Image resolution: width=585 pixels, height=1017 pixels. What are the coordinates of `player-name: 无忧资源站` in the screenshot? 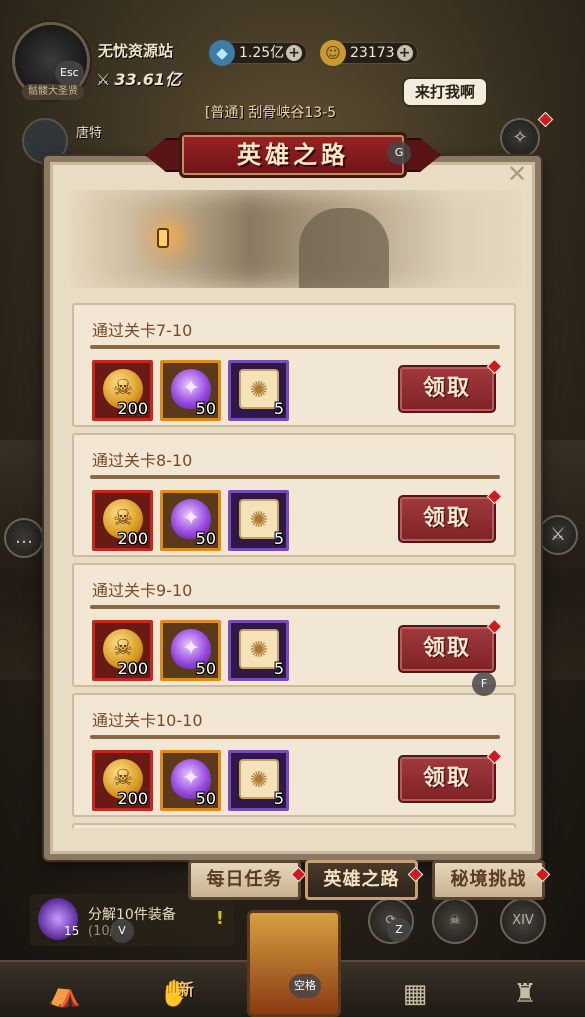 It's located at (136, 51).